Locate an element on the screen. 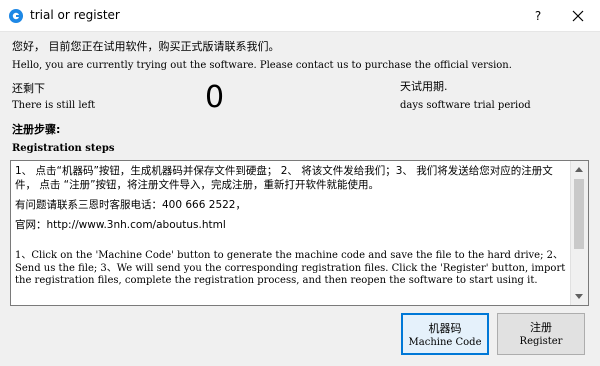 The height and width of the screenshot is (366, 600). window-title: trial or register is located at coordinates (75, 15).